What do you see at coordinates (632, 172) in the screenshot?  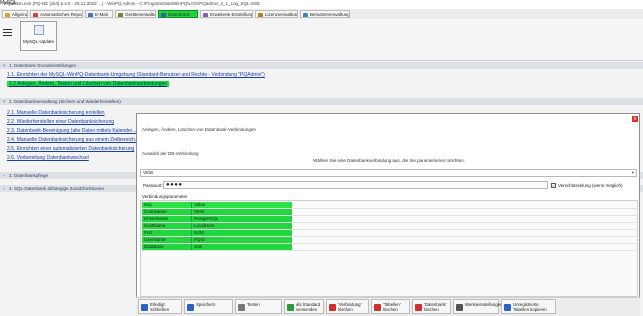 I see `chevron-down-icon: ▾` at bounding box center [632, 172].